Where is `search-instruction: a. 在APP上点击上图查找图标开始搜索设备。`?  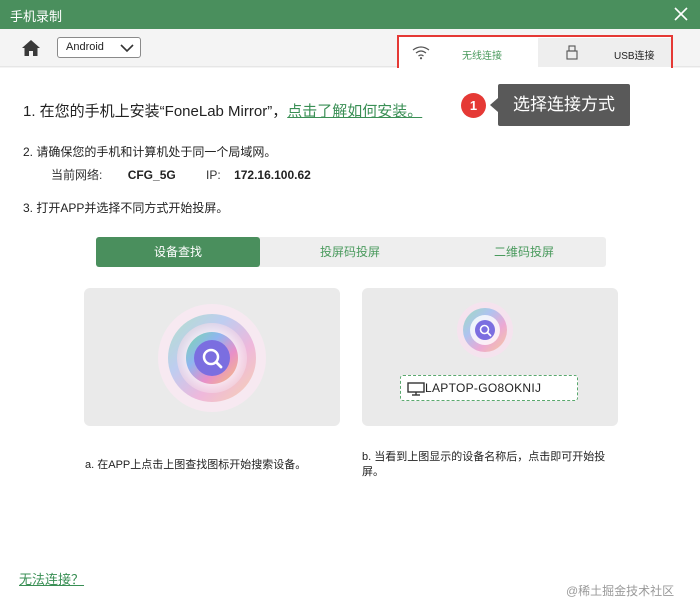
search-instruction: a. 在APP上点击上图查找图标开始搜索设备。 is located at coordinates (196, 465).